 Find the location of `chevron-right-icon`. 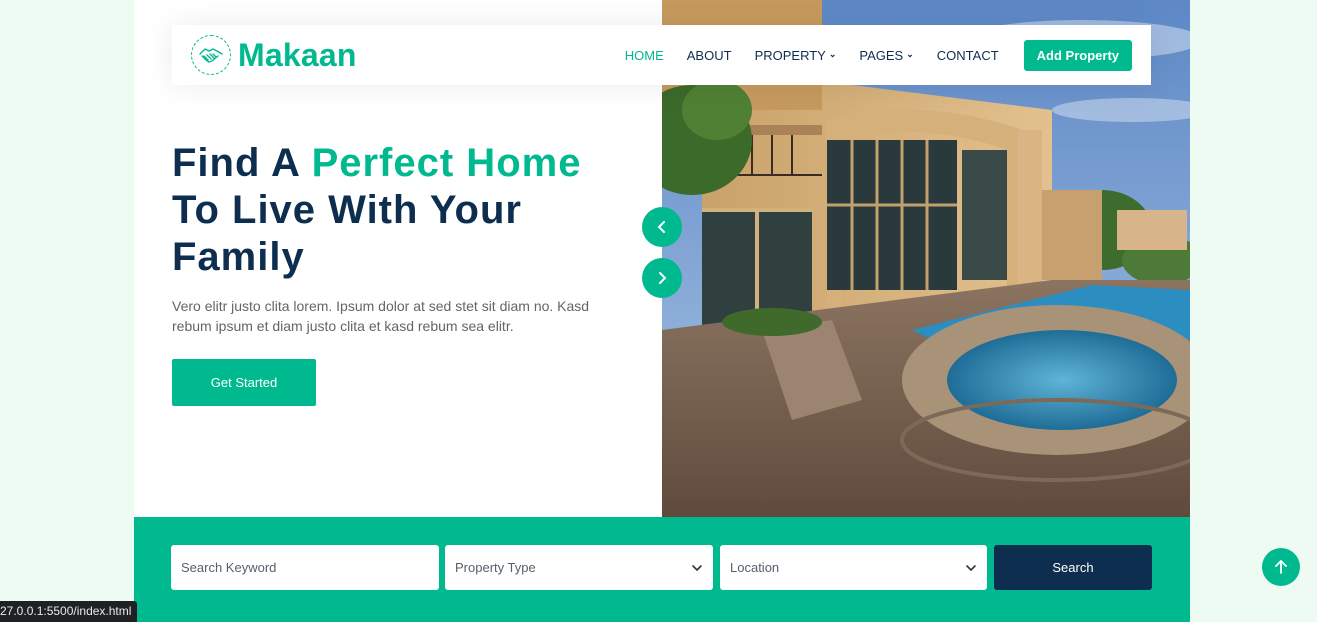

chevron-right-icon is located at coordinates (663, 278).